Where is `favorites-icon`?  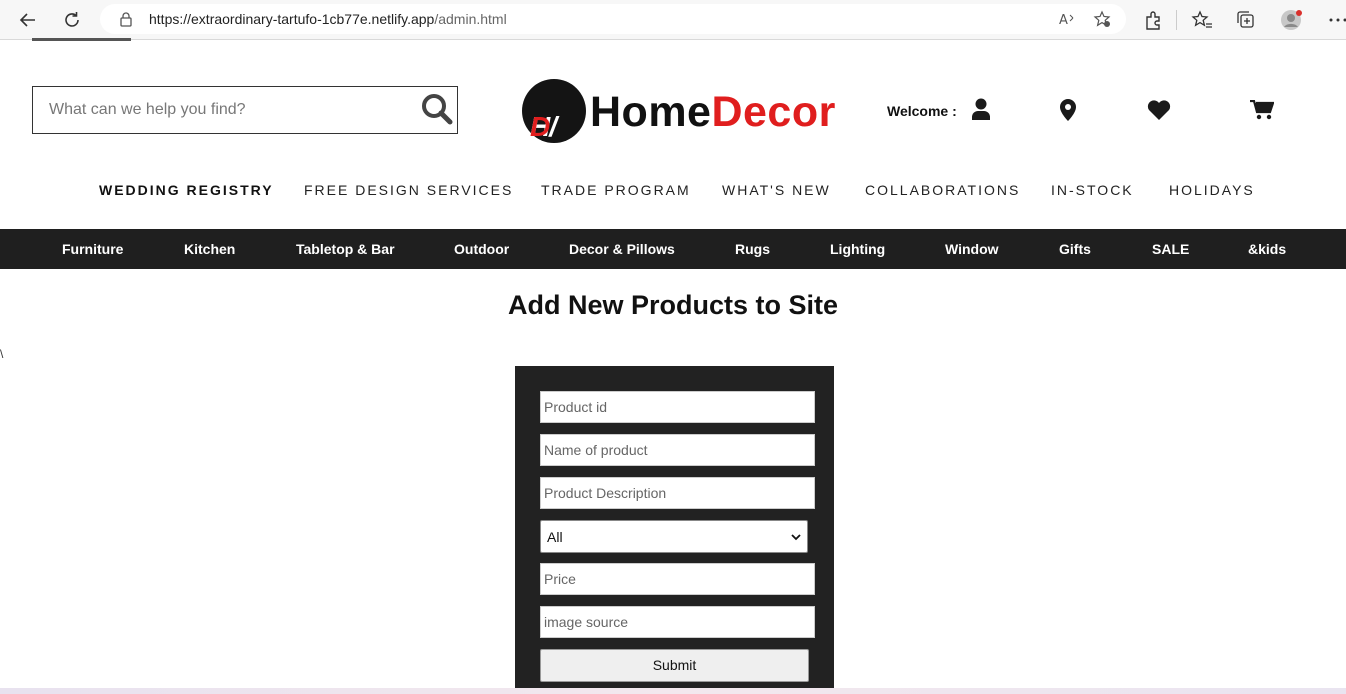 favorites-icon is located at coordinates (1202, 20).